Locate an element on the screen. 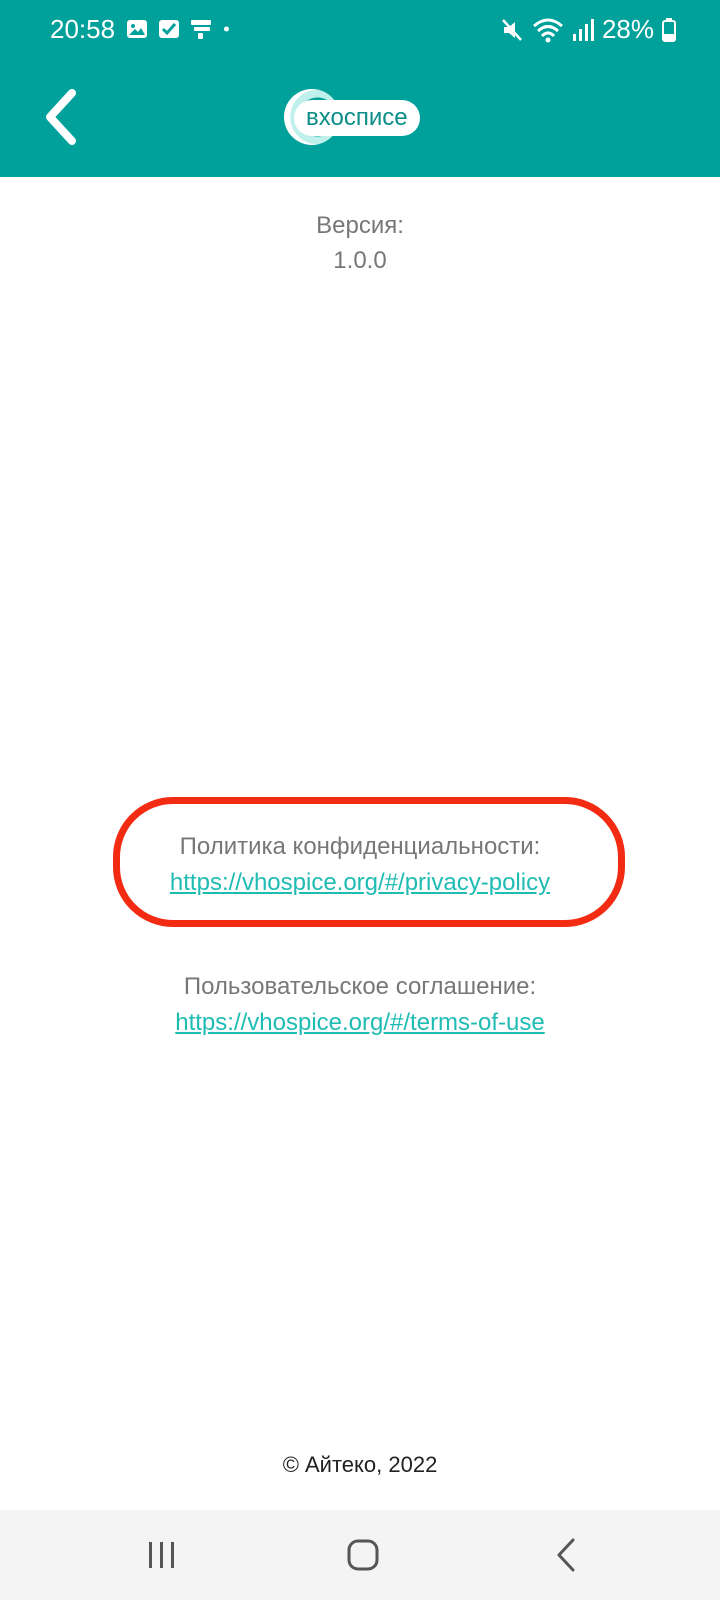 This screenshot has width=720, height=1600. version-value: 1.0.0 is located at coordinates (360, 260).